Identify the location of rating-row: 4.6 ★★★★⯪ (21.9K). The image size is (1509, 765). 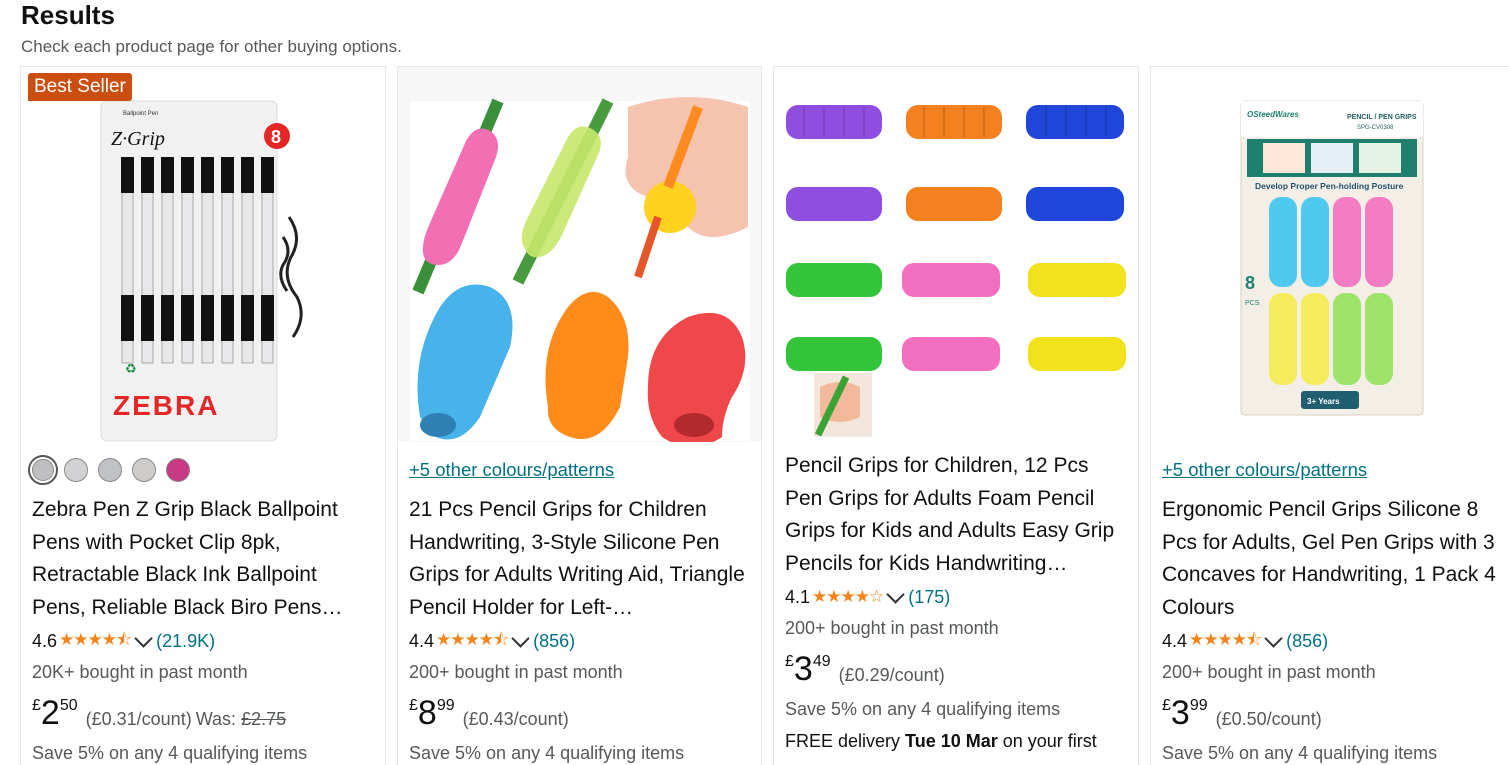
(203, 641).